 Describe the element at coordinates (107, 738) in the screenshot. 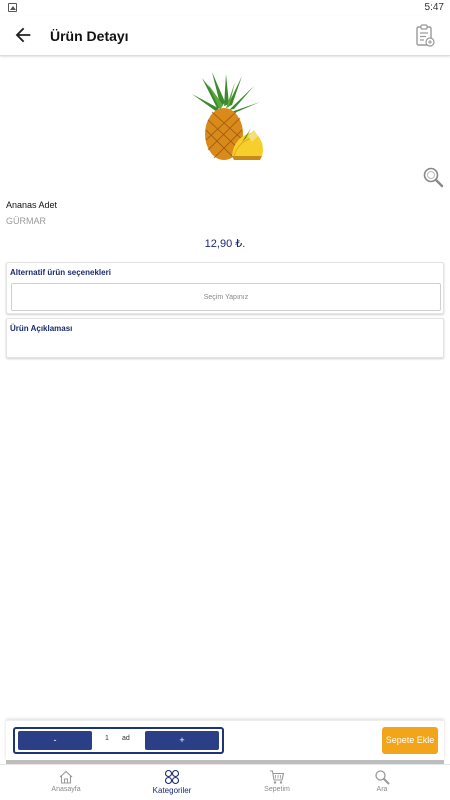

I see `quantity-value: 1` at that location.